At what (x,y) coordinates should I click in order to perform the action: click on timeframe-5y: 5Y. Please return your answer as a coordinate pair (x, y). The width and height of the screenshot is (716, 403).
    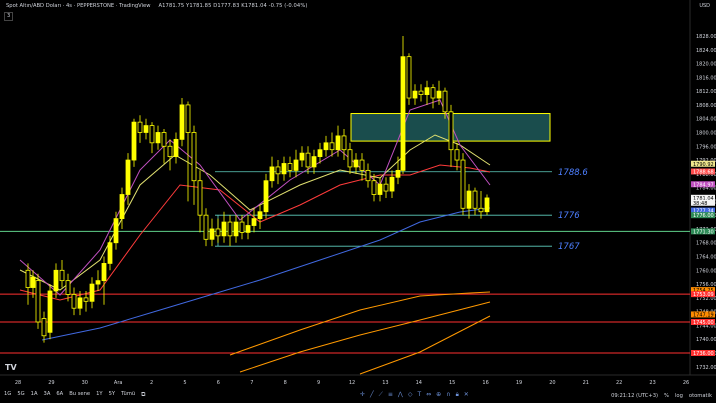
    Looking at the image, I should click on (112, 395).